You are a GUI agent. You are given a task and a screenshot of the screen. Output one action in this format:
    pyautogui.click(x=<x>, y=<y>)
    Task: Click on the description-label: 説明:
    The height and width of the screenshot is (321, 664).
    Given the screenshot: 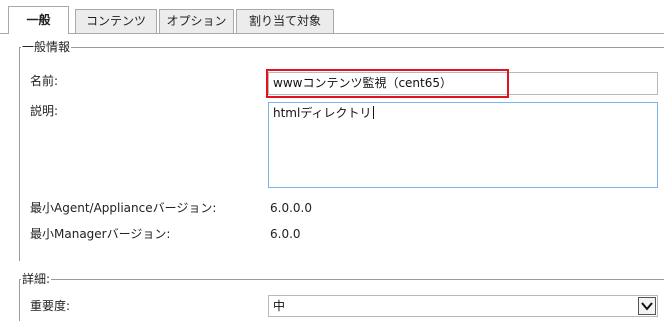 What is the action you would take?
    pyautogui.click(x=44, y=111)
    